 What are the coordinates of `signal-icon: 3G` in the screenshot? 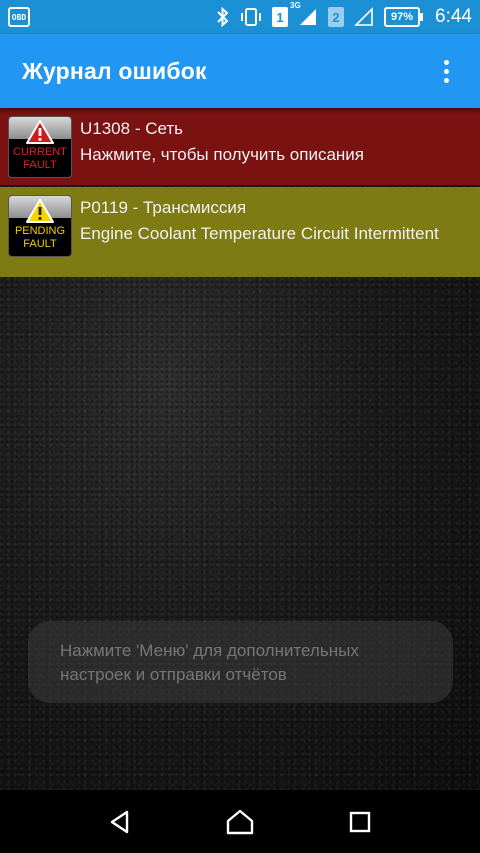 It's located at (304, 14).